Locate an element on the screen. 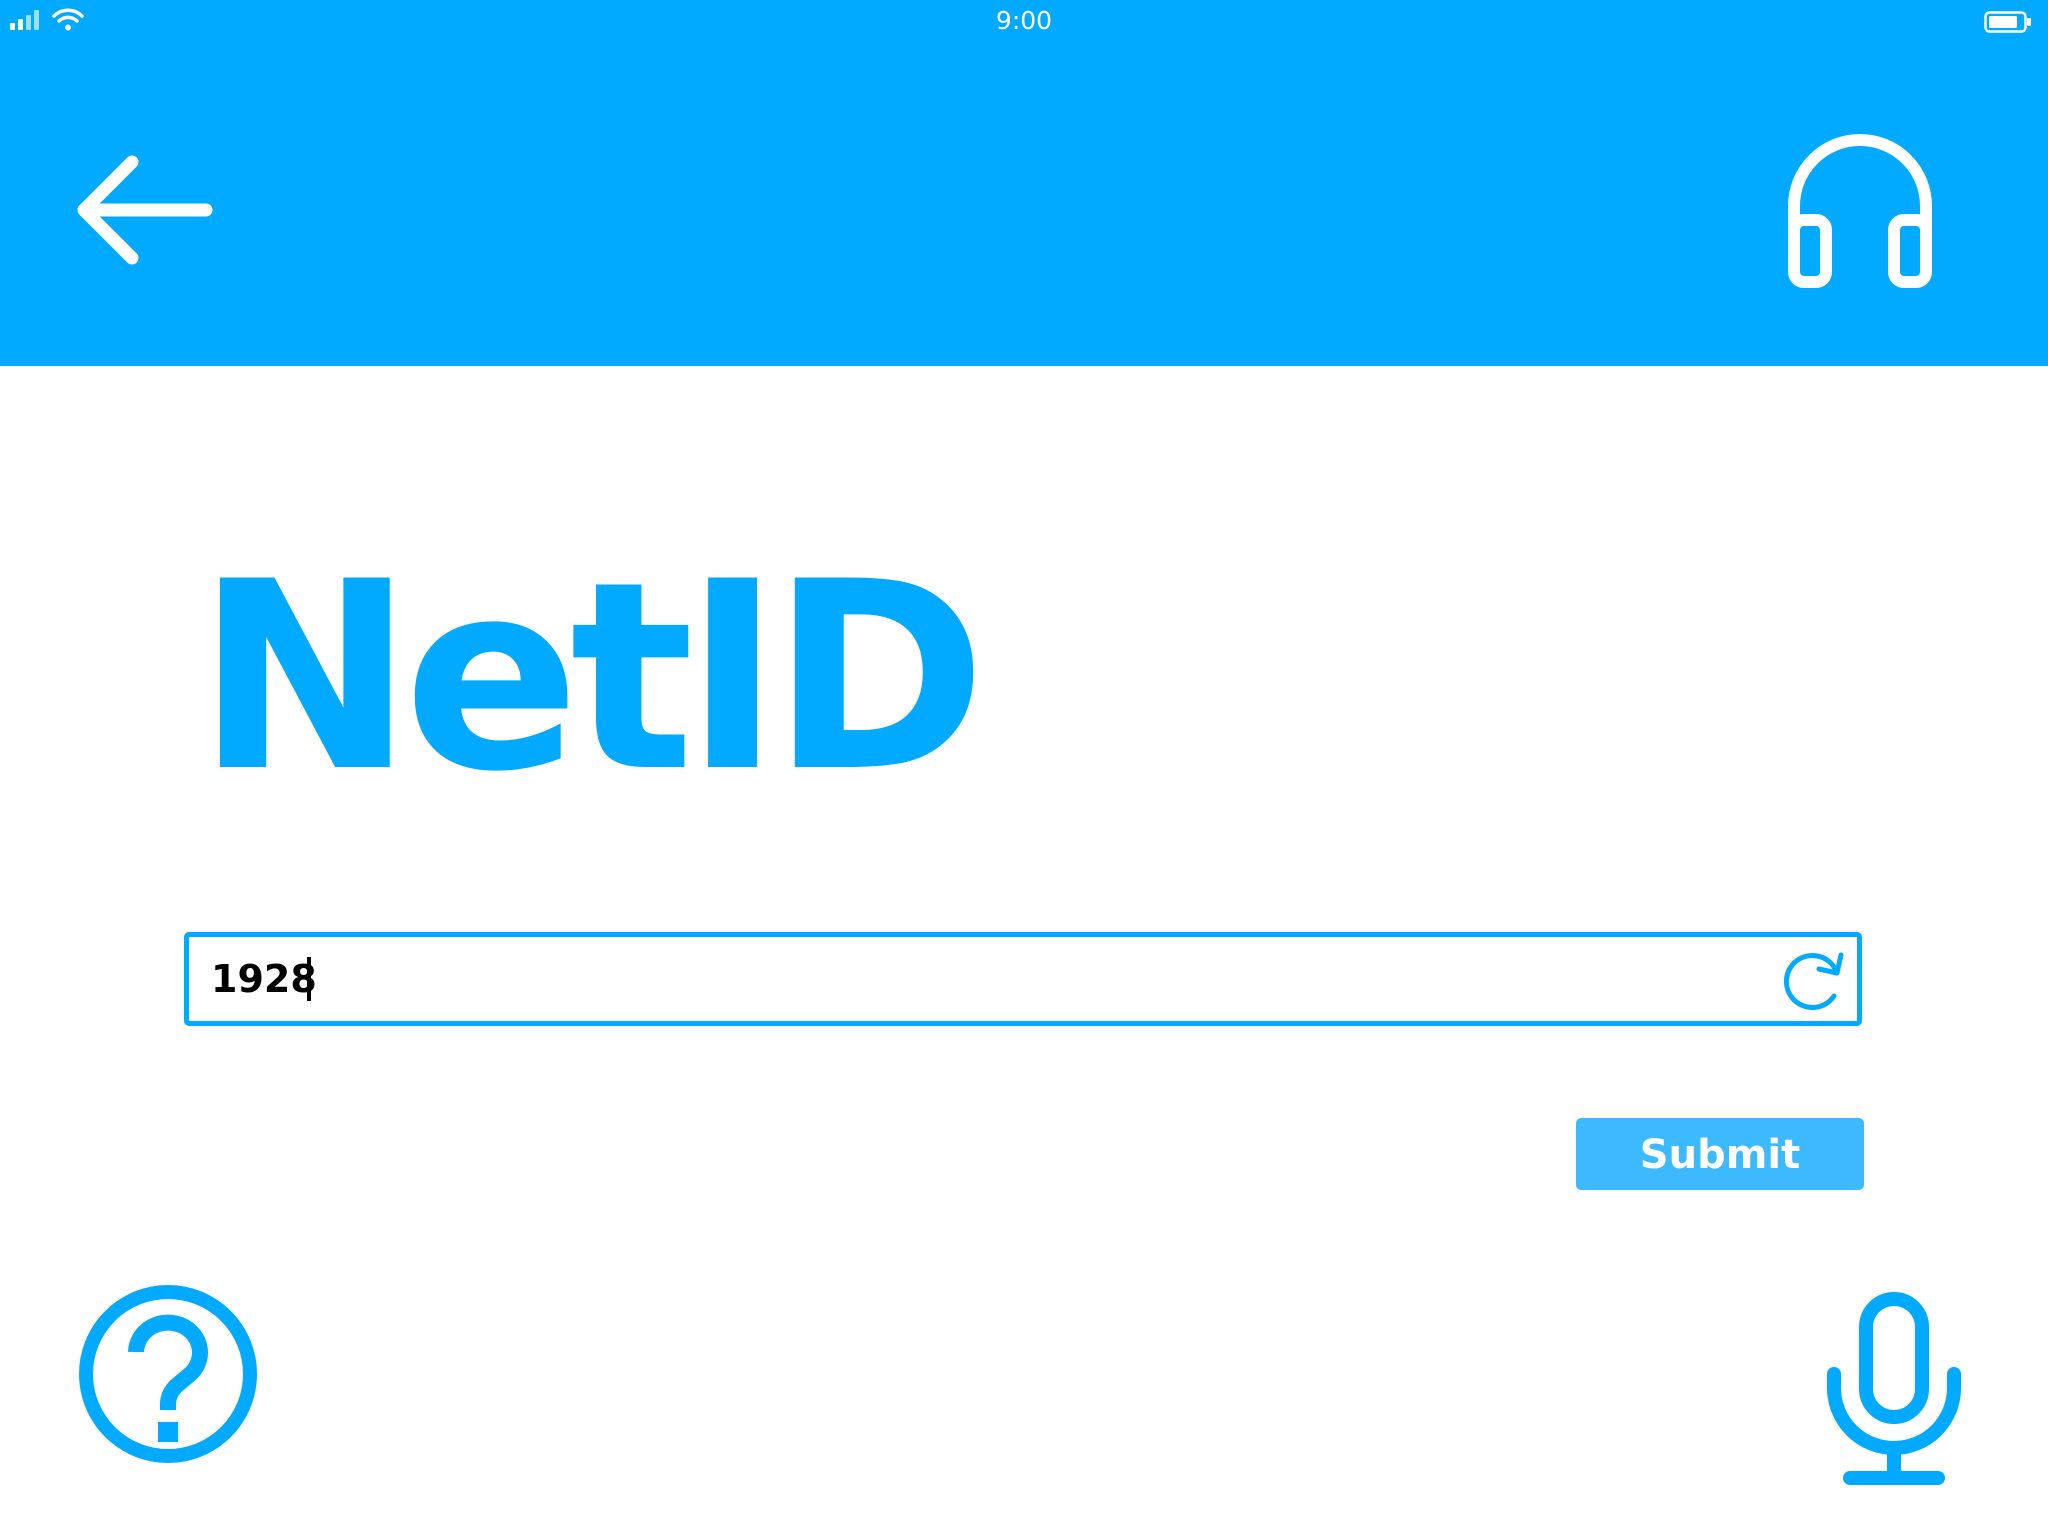  netid-field is located at coordinates (1023, 979).